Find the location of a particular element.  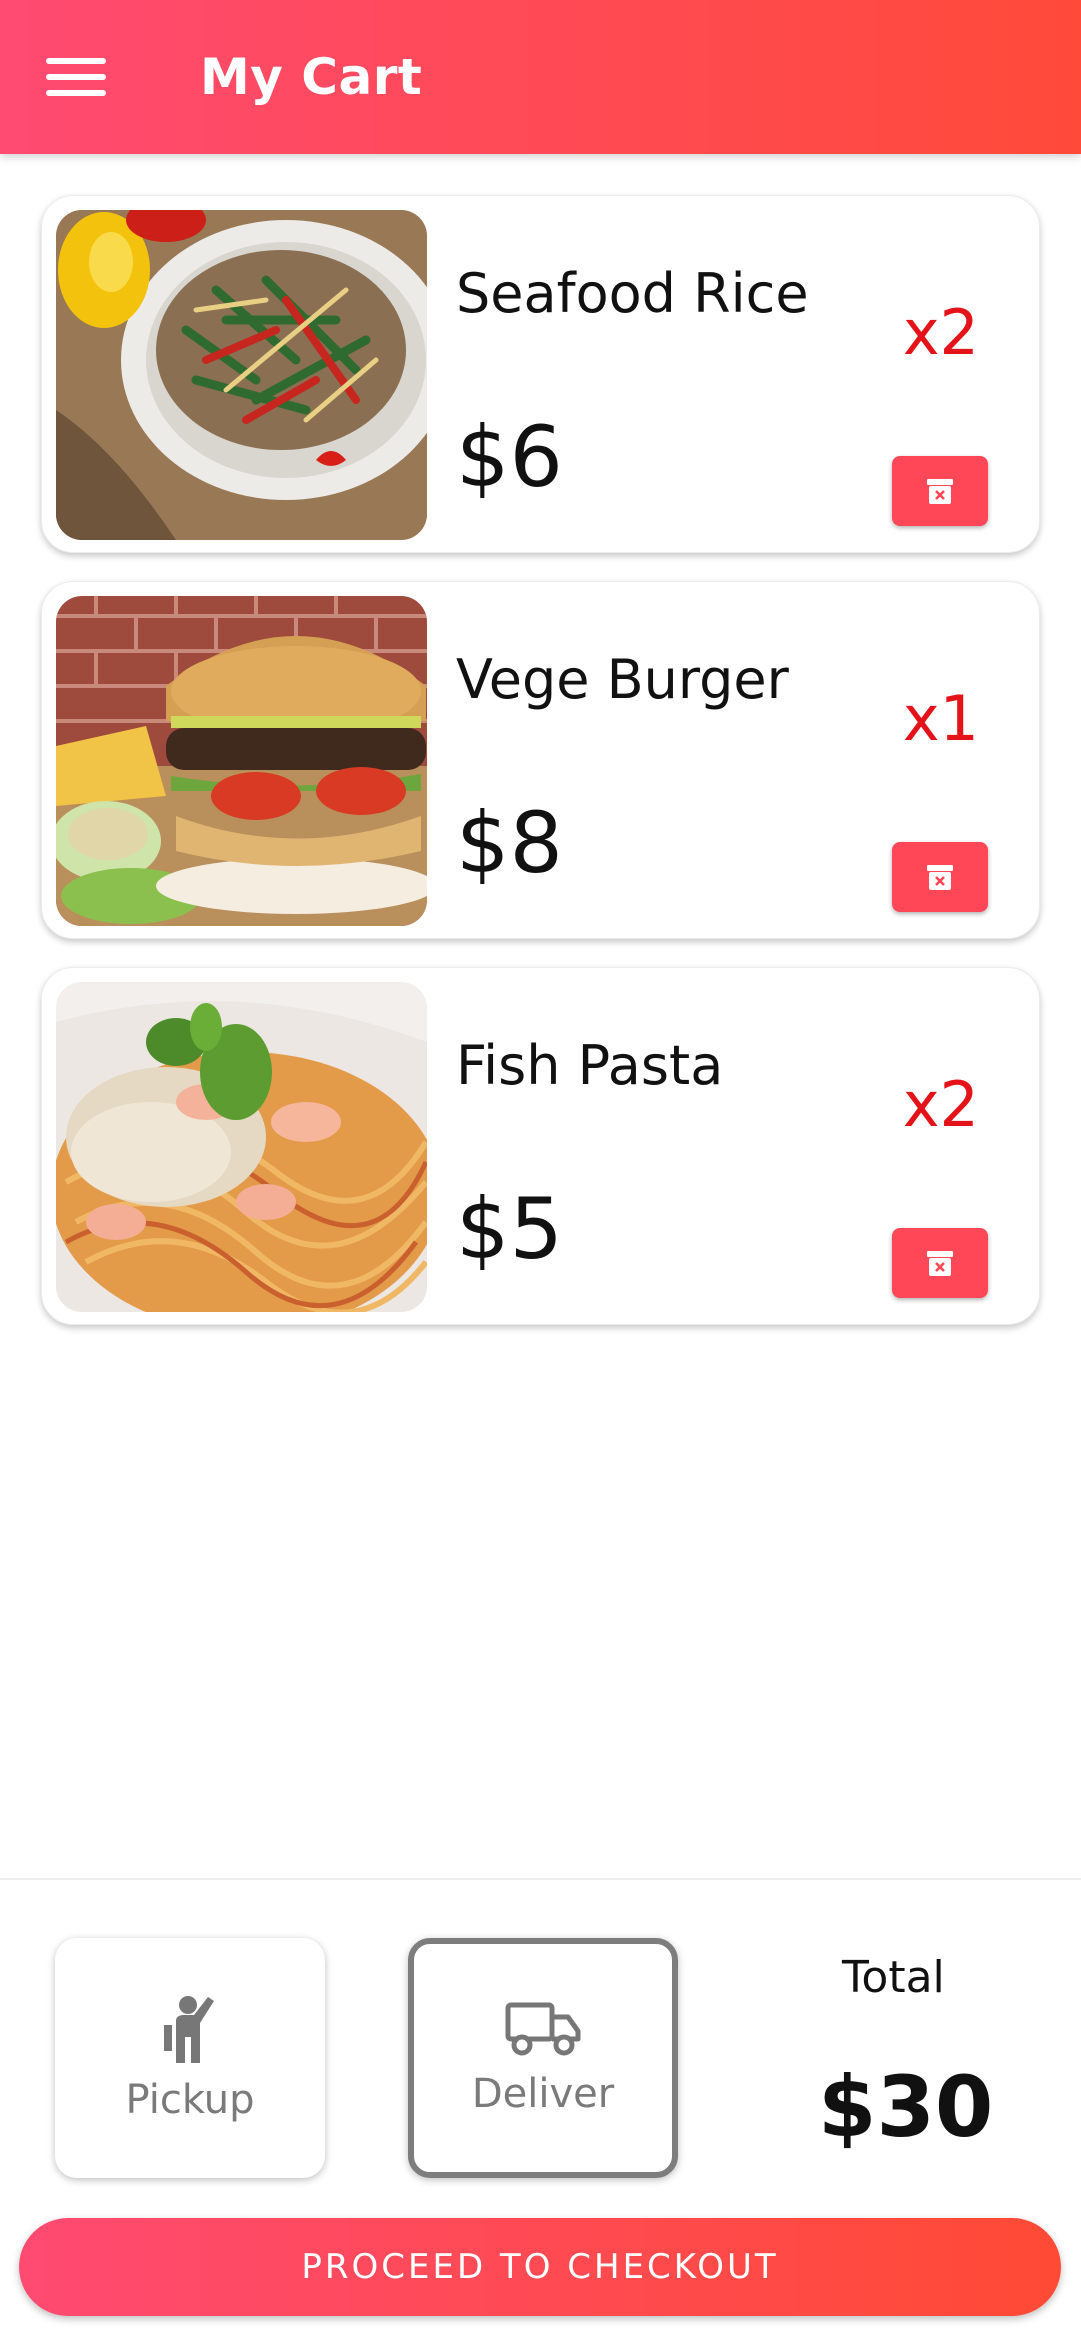

total-value: $30 is located at coordinates (906, 2107).